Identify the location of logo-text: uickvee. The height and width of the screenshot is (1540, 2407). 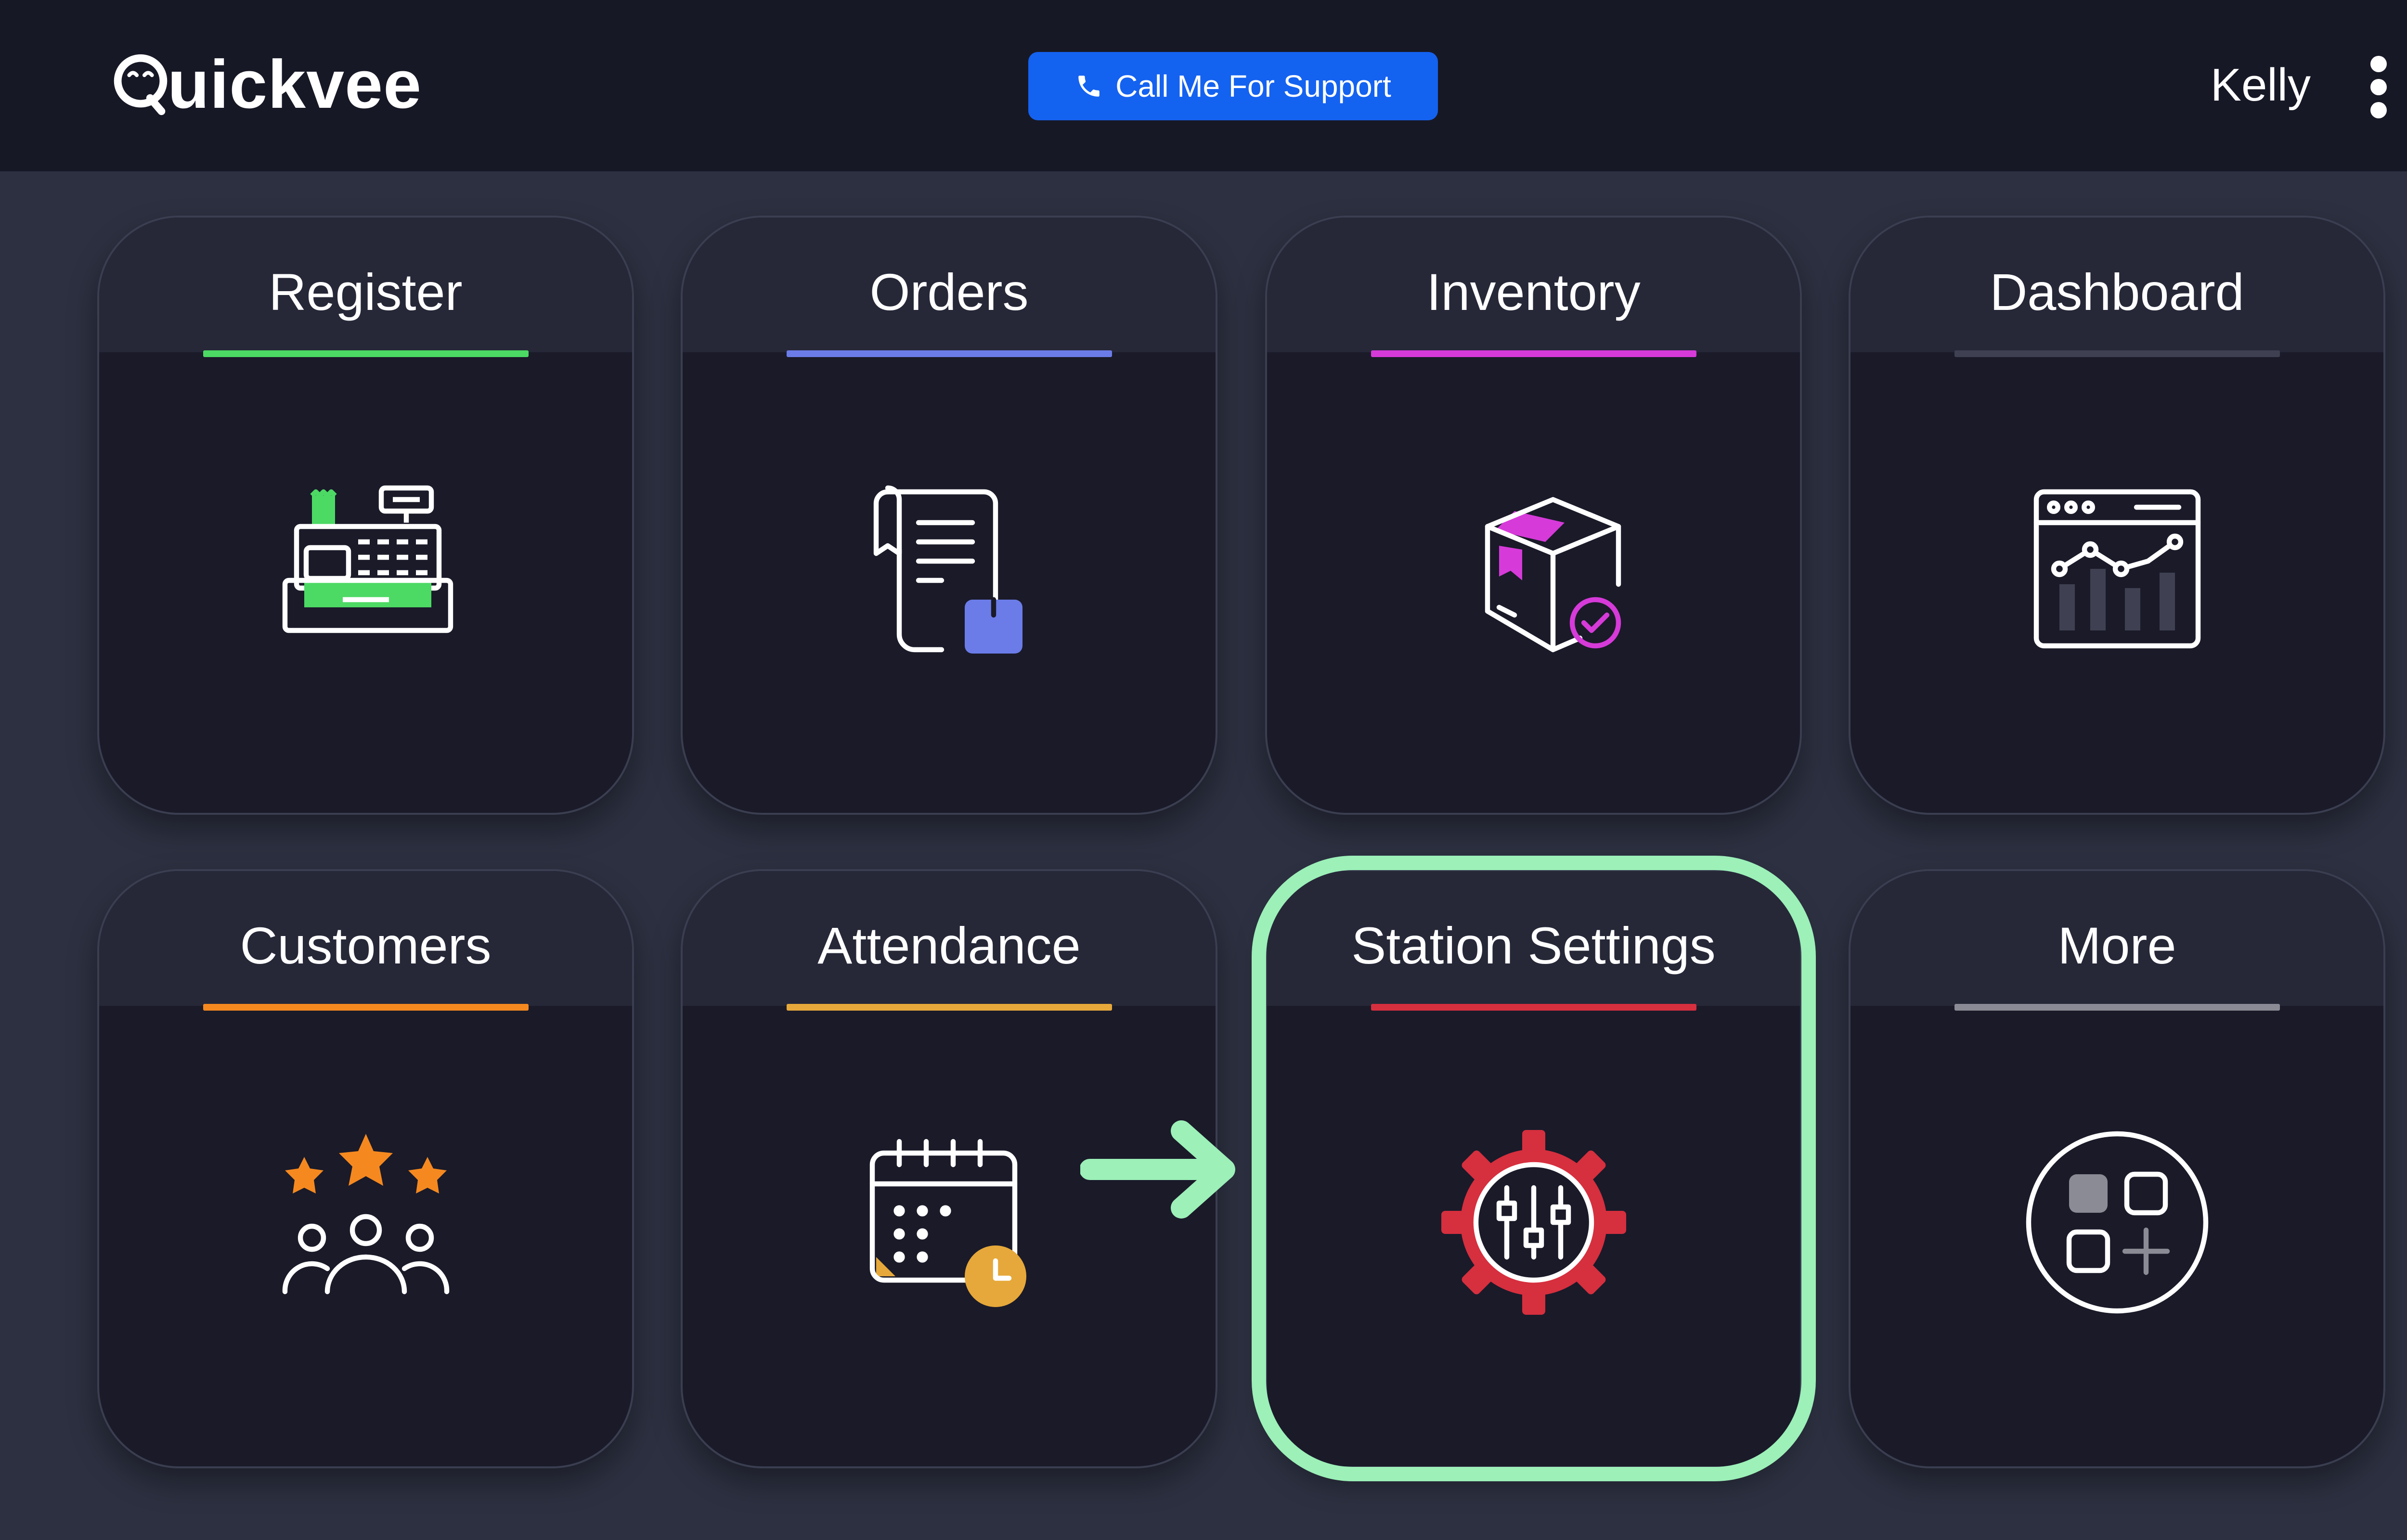
(295, 84).